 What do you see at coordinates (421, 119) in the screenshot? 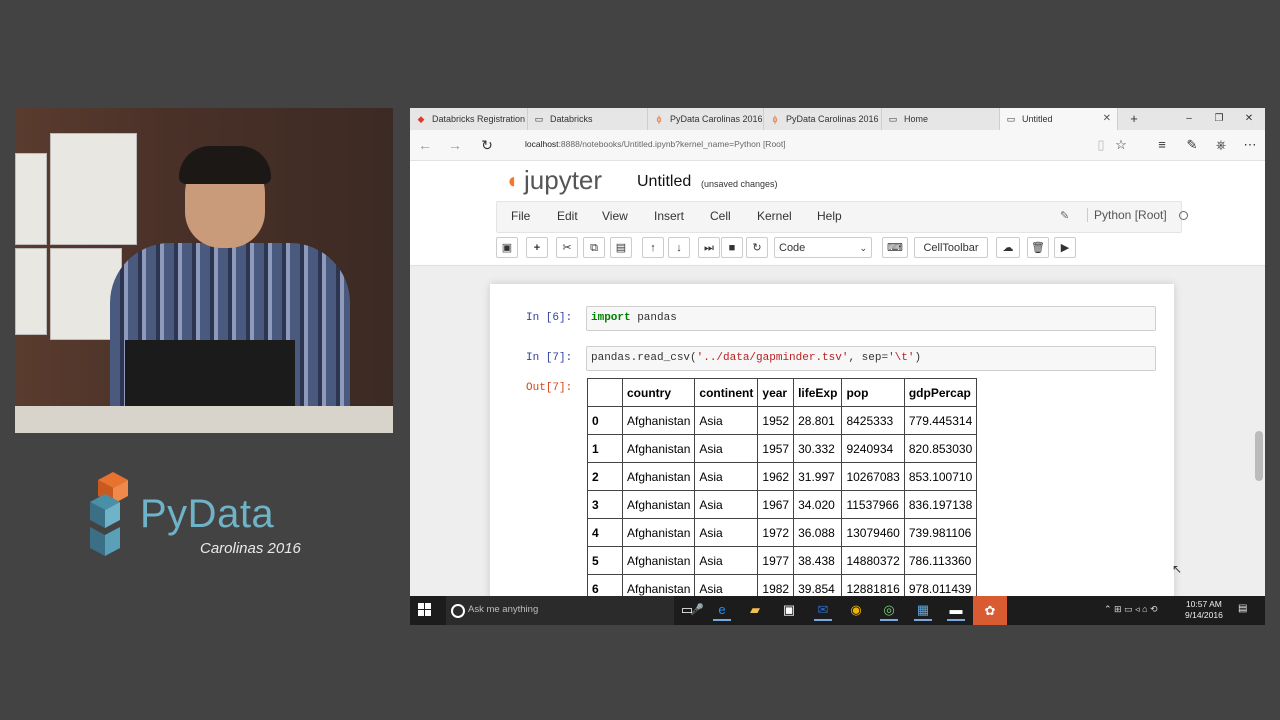
I see `databricks-icon: ◆` at bounding box center [421, 119].